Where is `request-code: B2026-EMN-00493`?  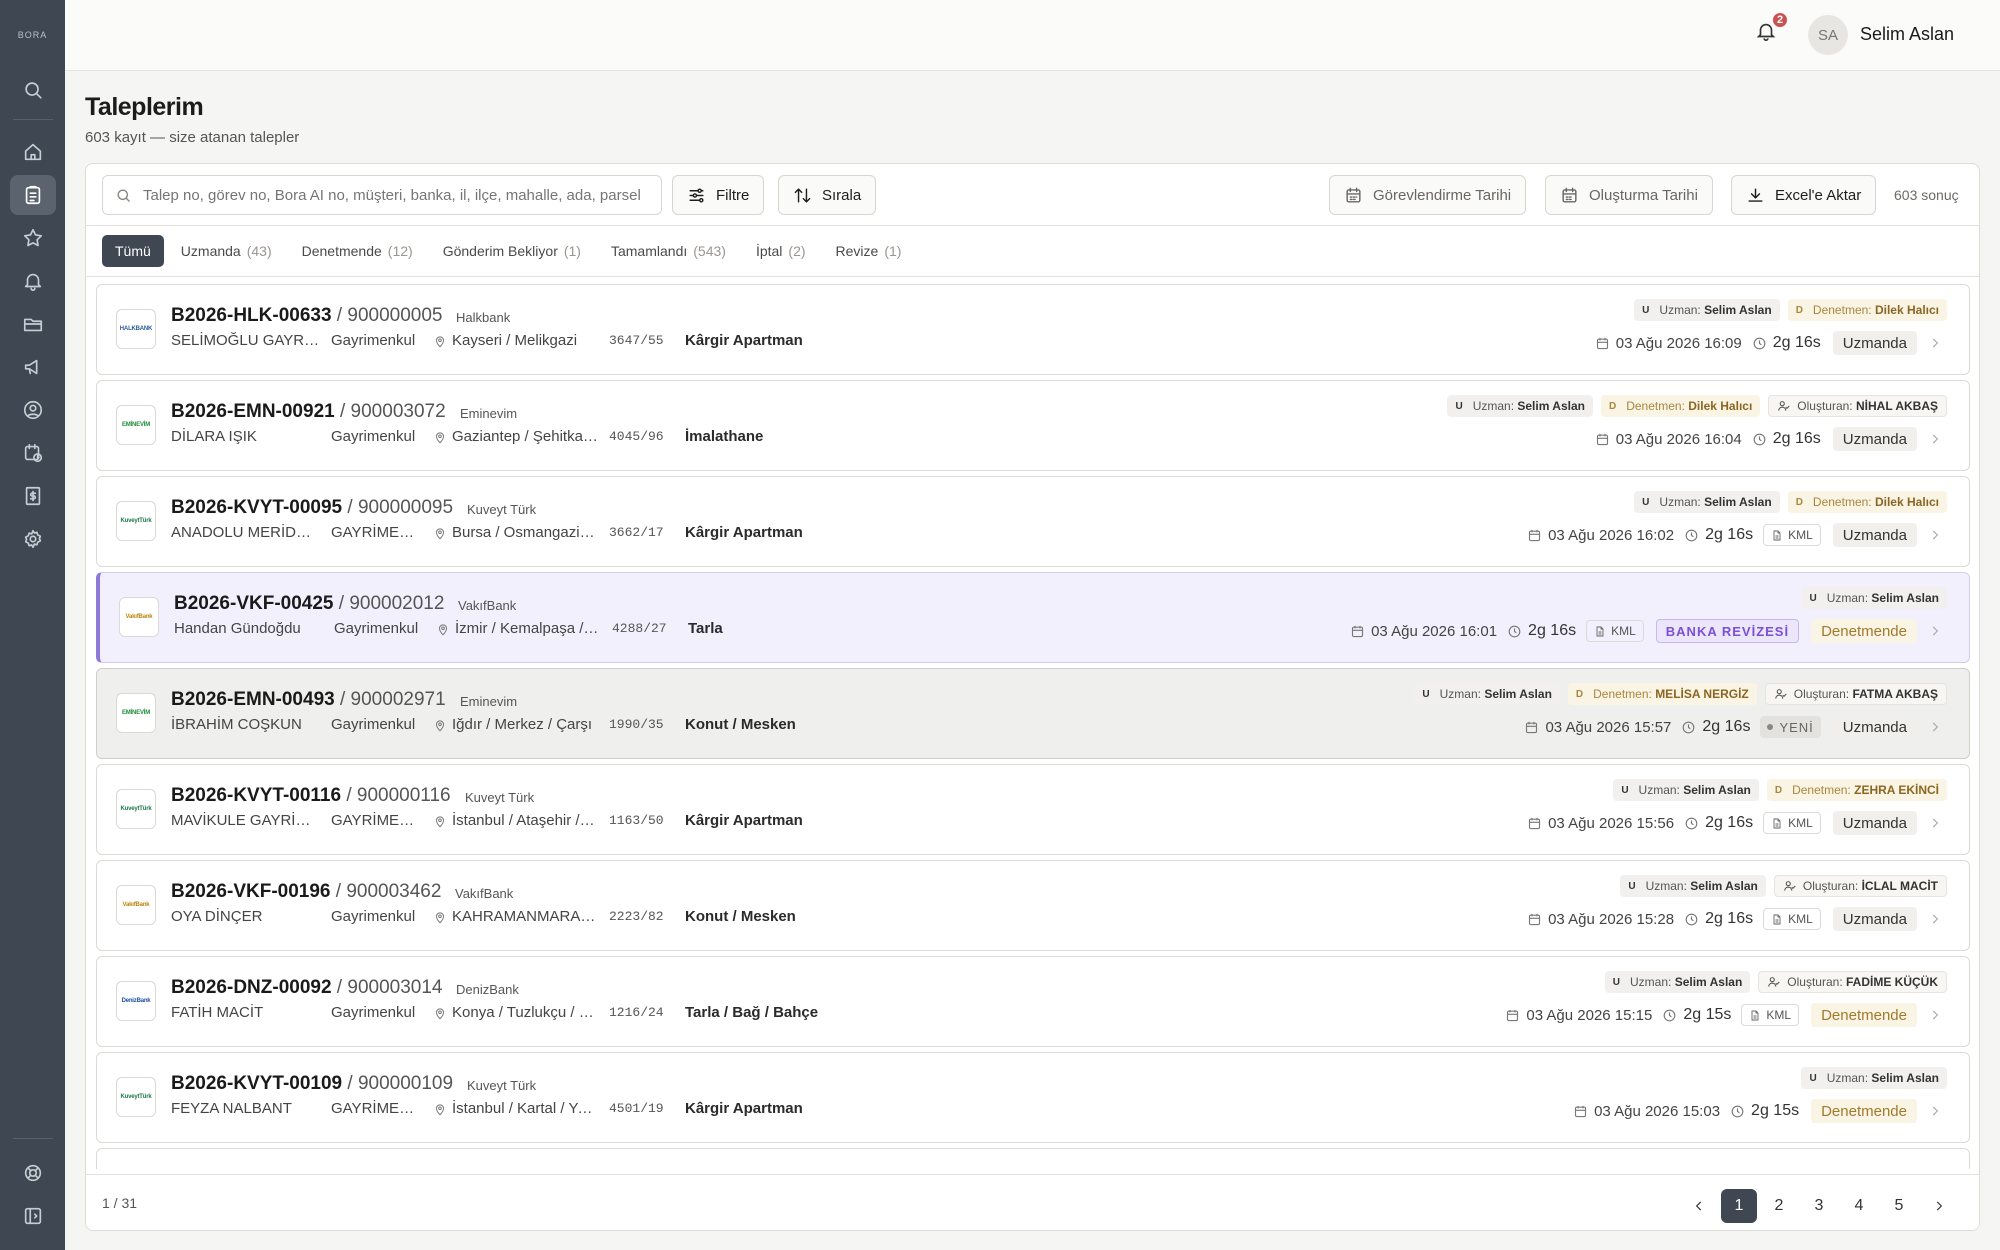
request-code: B2026-EMN-00493 is located at coordinates (253, 699).